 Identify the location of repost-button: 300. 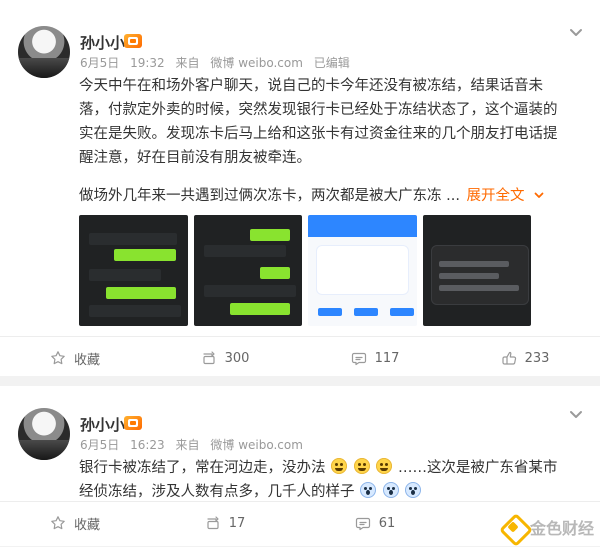
(225, 358).